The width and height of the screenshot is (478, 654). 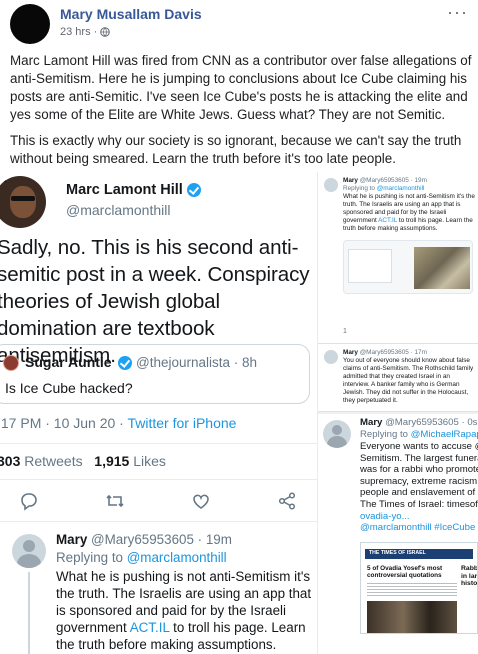 I want to click on author-avatar, so click(x=30, y=24).